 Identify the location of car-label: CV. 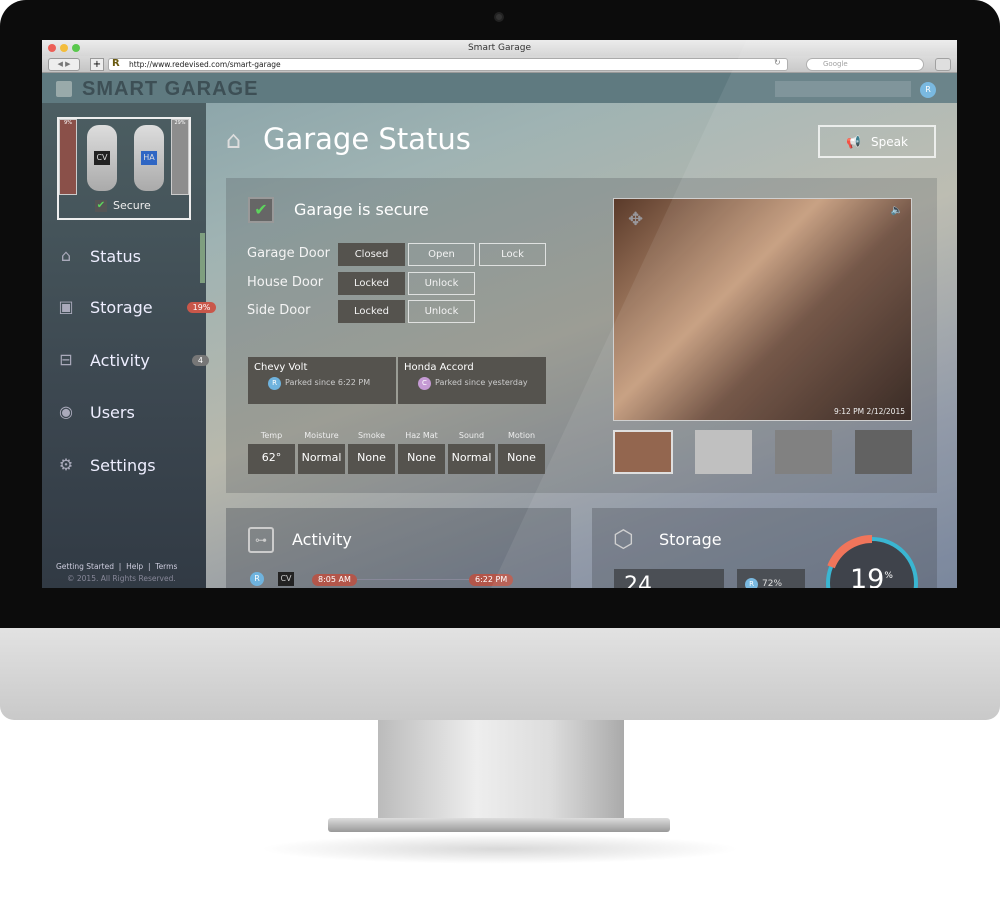
(102, 158).